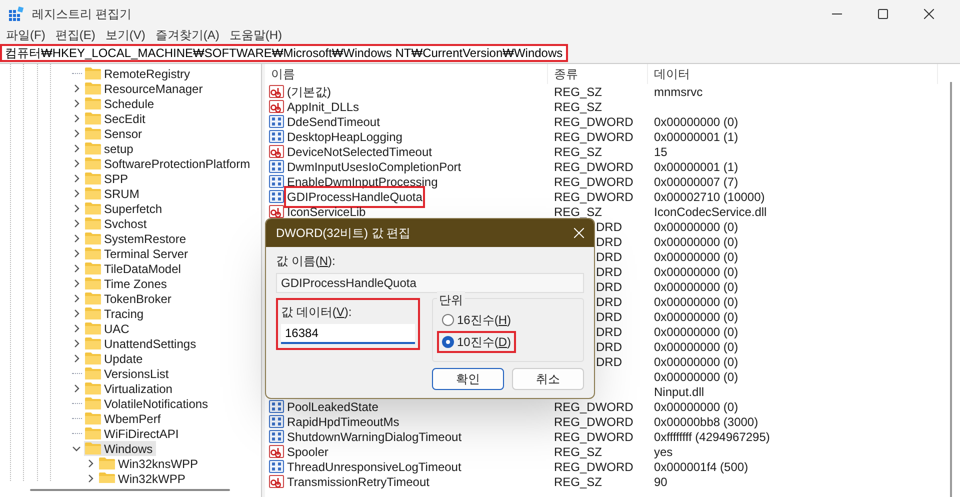  I want to click on dialog-button: 확인, so click(468, 379).